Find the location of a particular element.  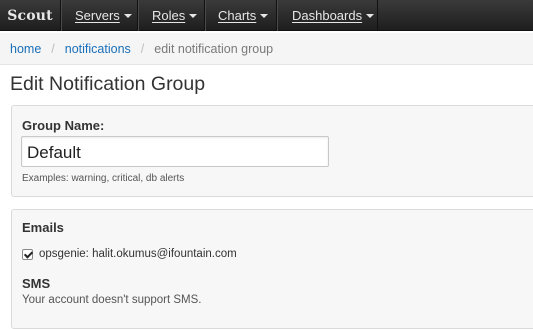

group-name-help: Examples: warning, critical, db alerts is located at coordinates (103, 178).